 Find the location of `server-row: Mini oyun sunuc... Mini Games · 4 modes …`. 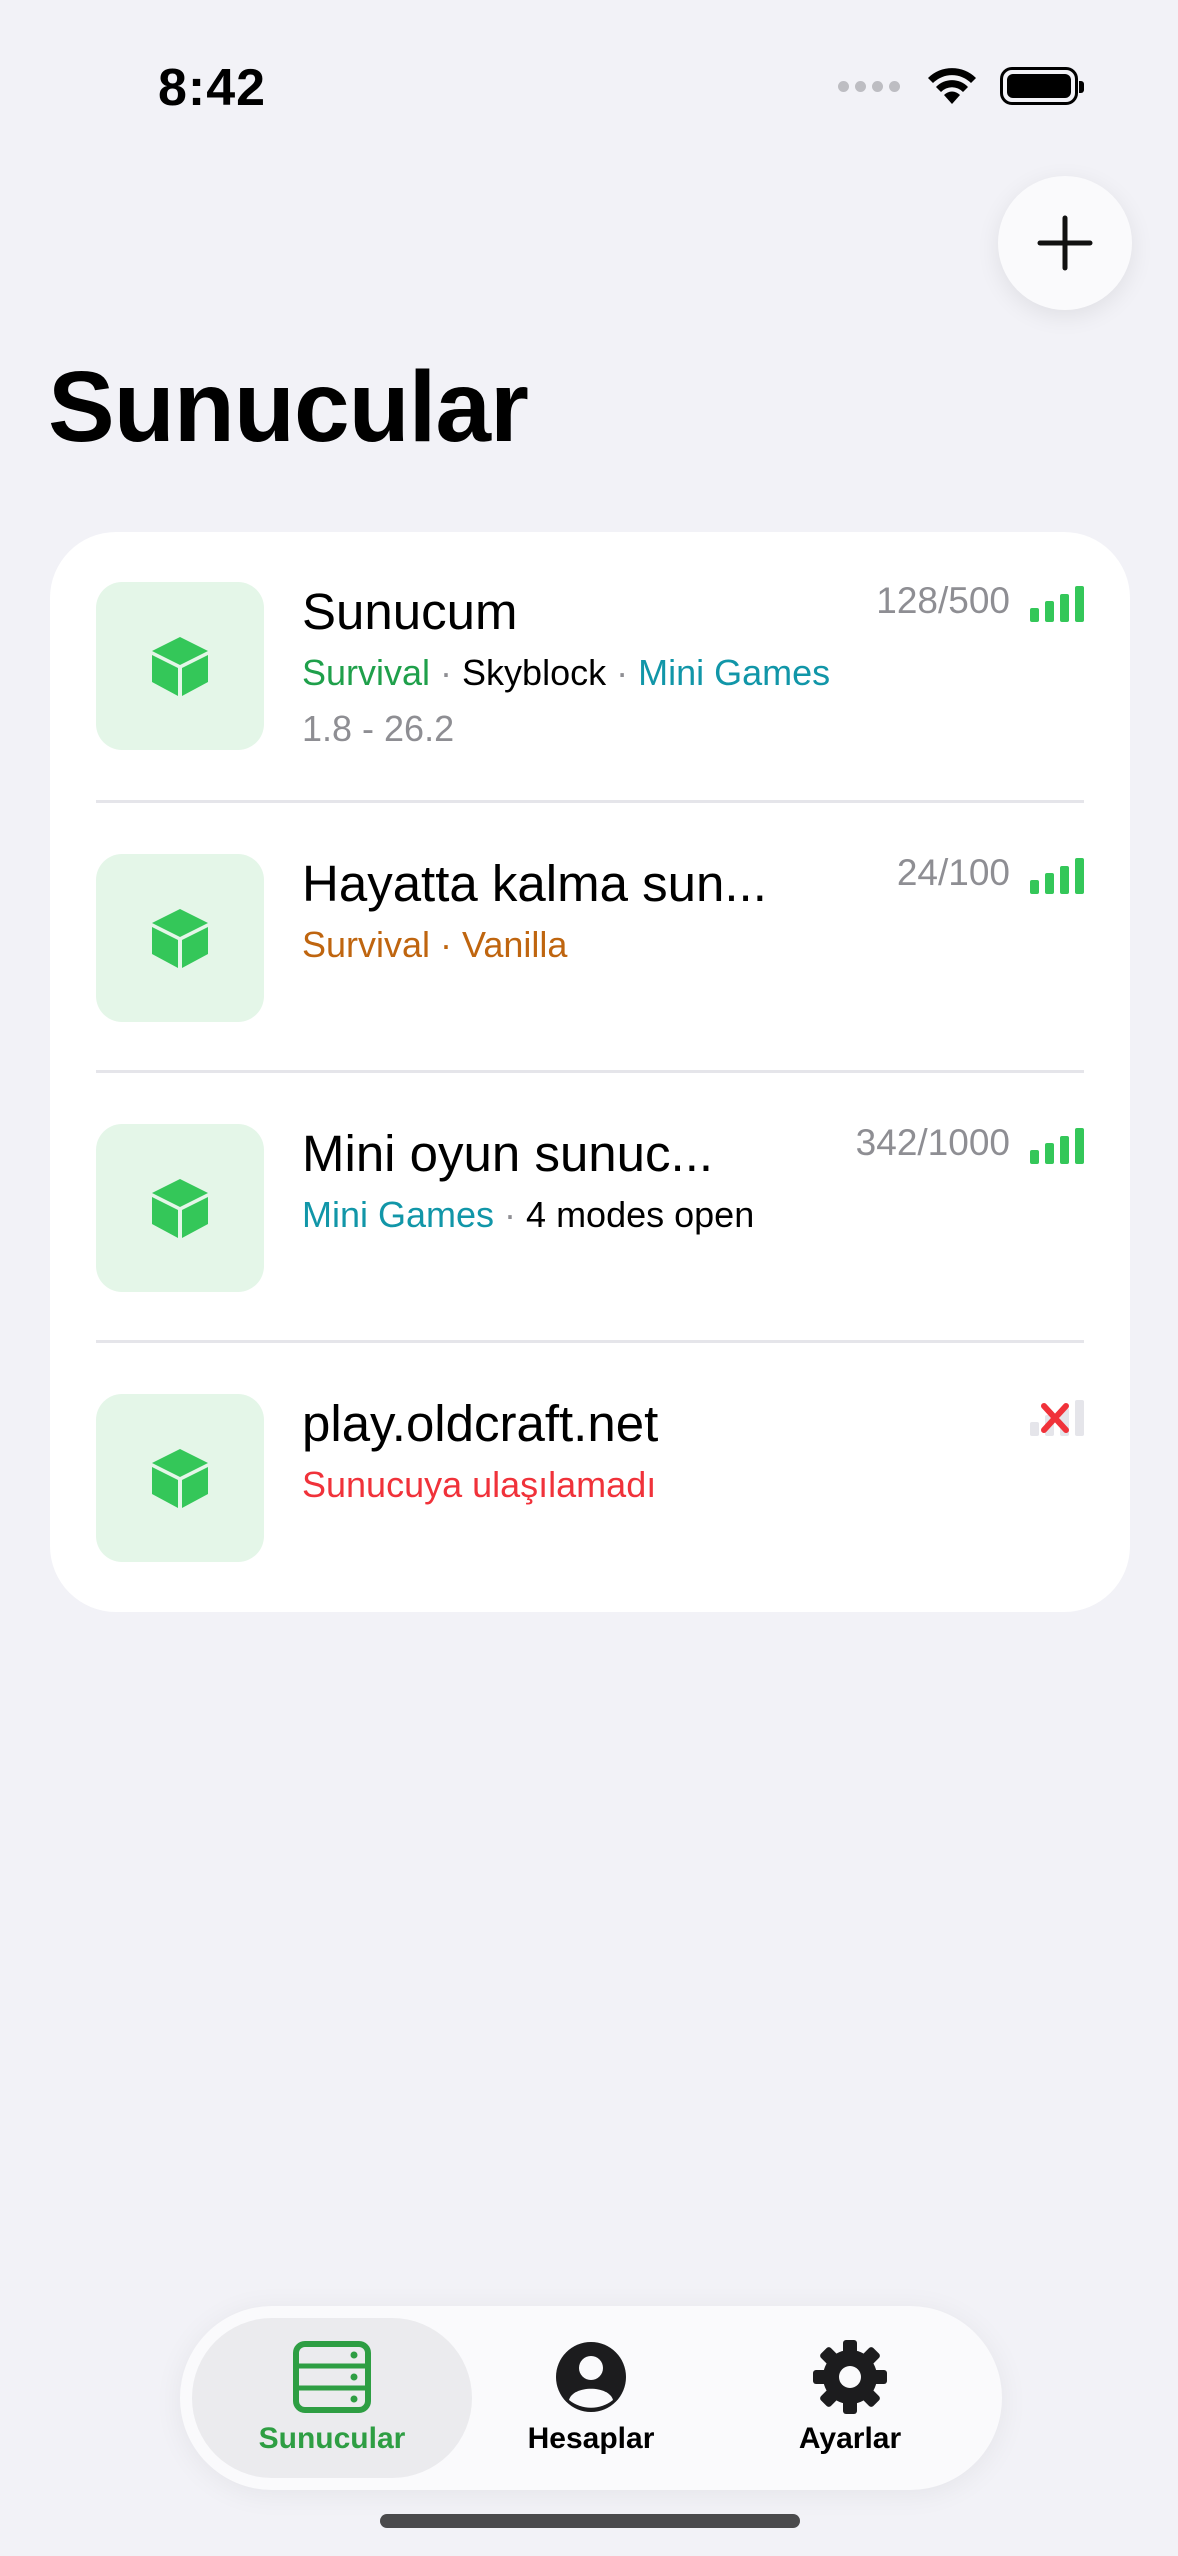

server-row: Mini oyun sunuc... Mini Games · 4 modes … is located at coordinates (590, 1209).